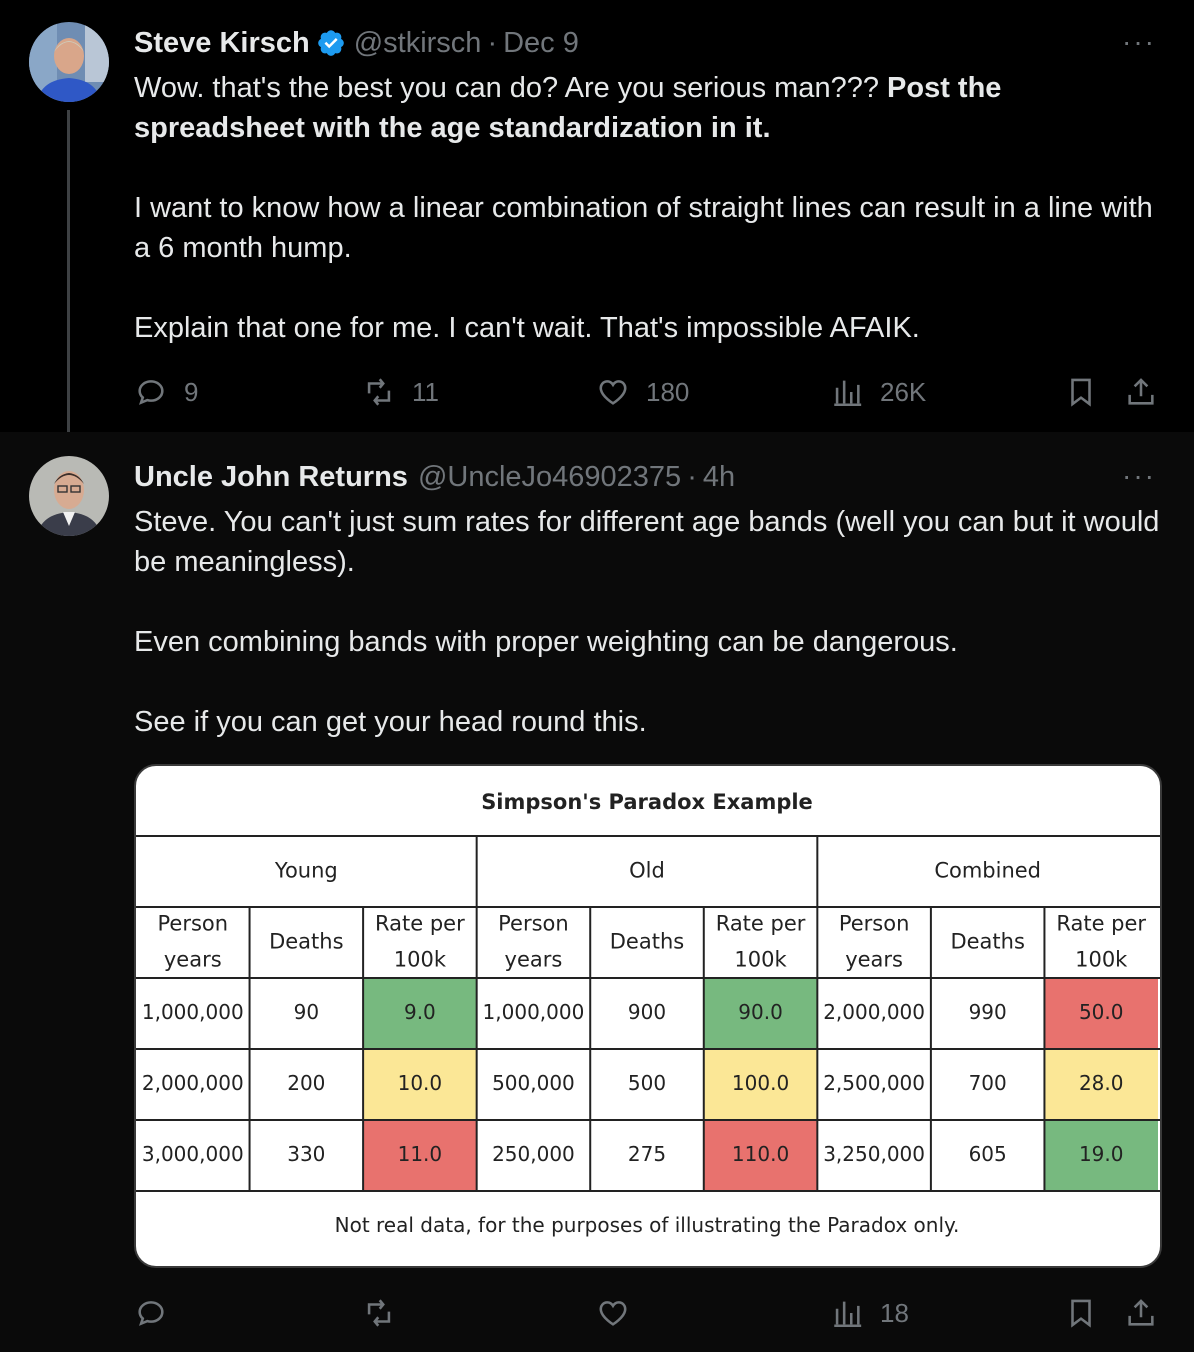 The width and height of the screenshot is (1194, 1352). I want to click on table-cell: 330, so click(306, 1154).